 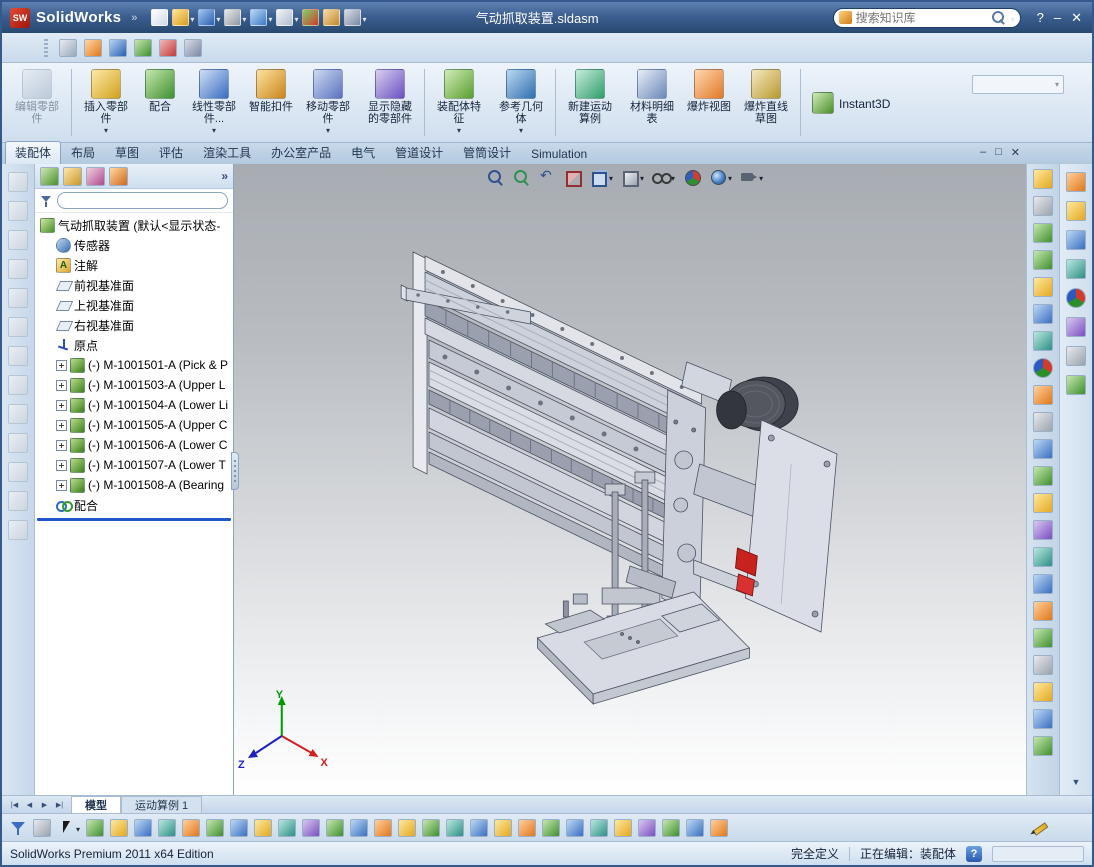 I want to click on tree-item-sensors: 传感器, so click(x=134, y=245).